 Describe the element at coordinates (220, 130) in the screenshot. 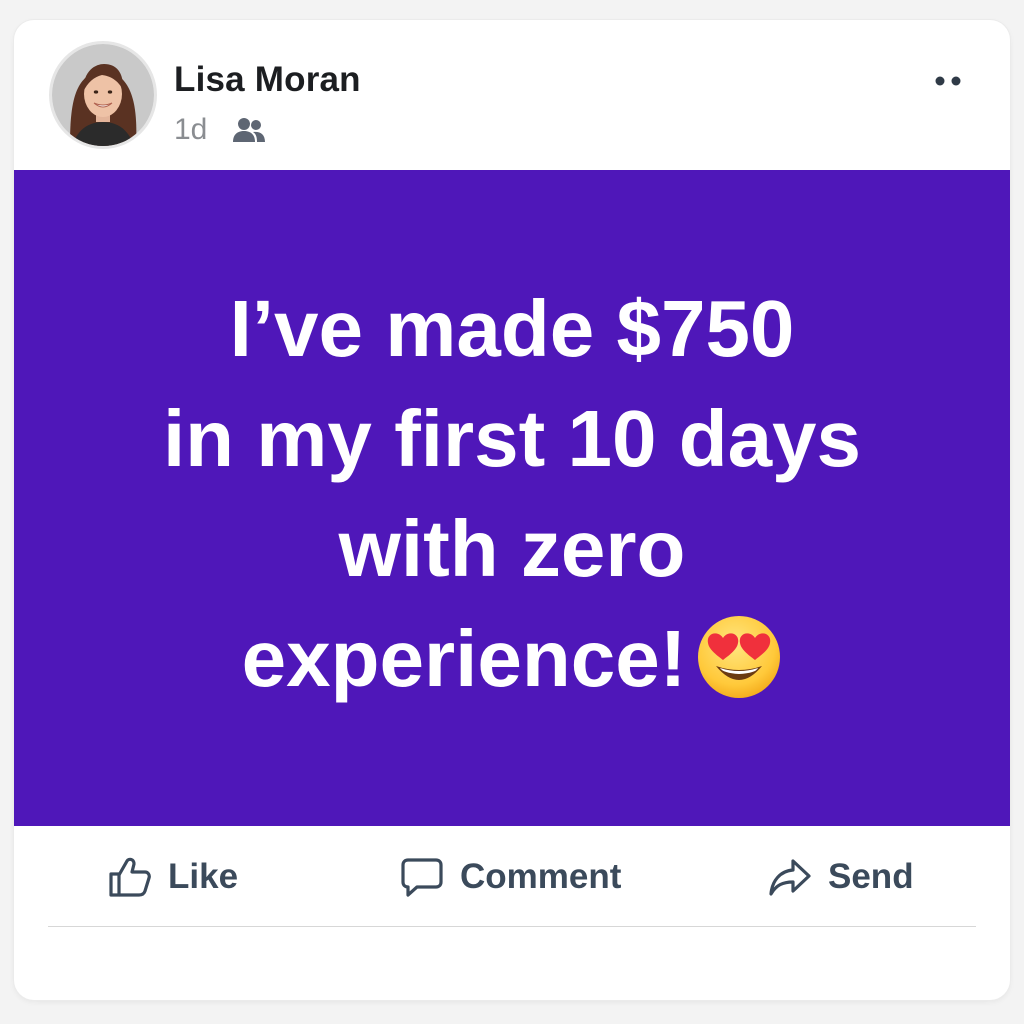

I see `post-meta: 1d` at that location.